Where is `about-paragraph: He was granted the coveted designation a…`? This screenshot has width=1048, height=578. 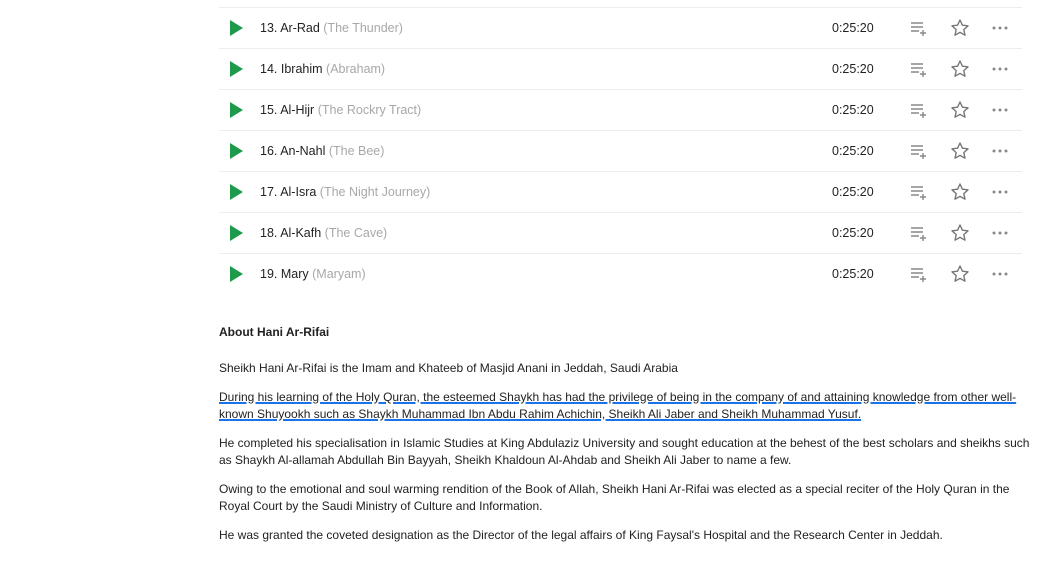
about-paragraph: He was granted the coveted designation a… is located at coordinates (581, 535).